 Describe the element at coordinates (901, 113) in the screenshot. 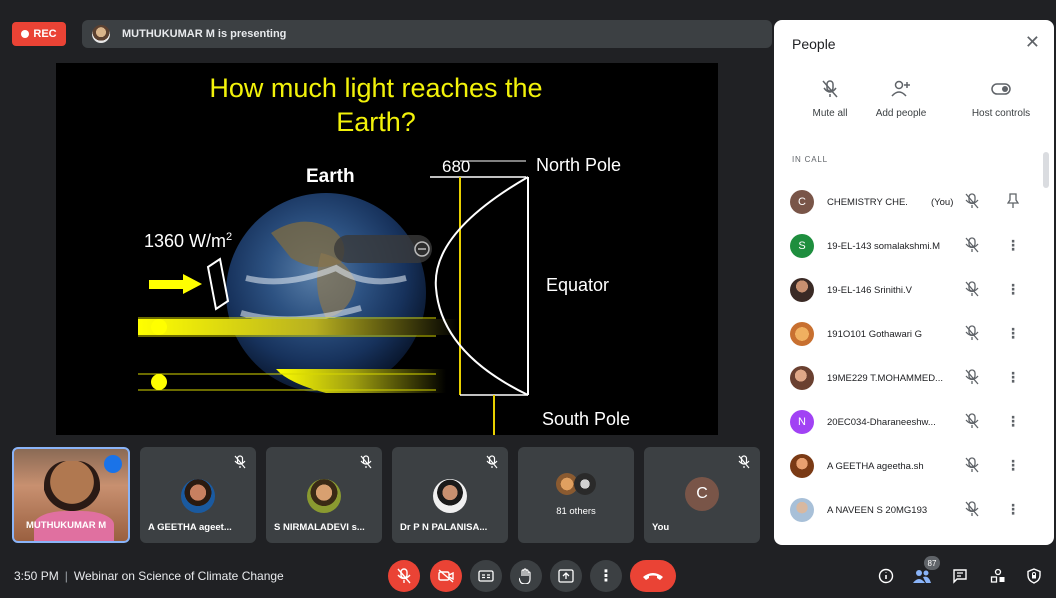

I see `add-people-label: Add people` at that location.